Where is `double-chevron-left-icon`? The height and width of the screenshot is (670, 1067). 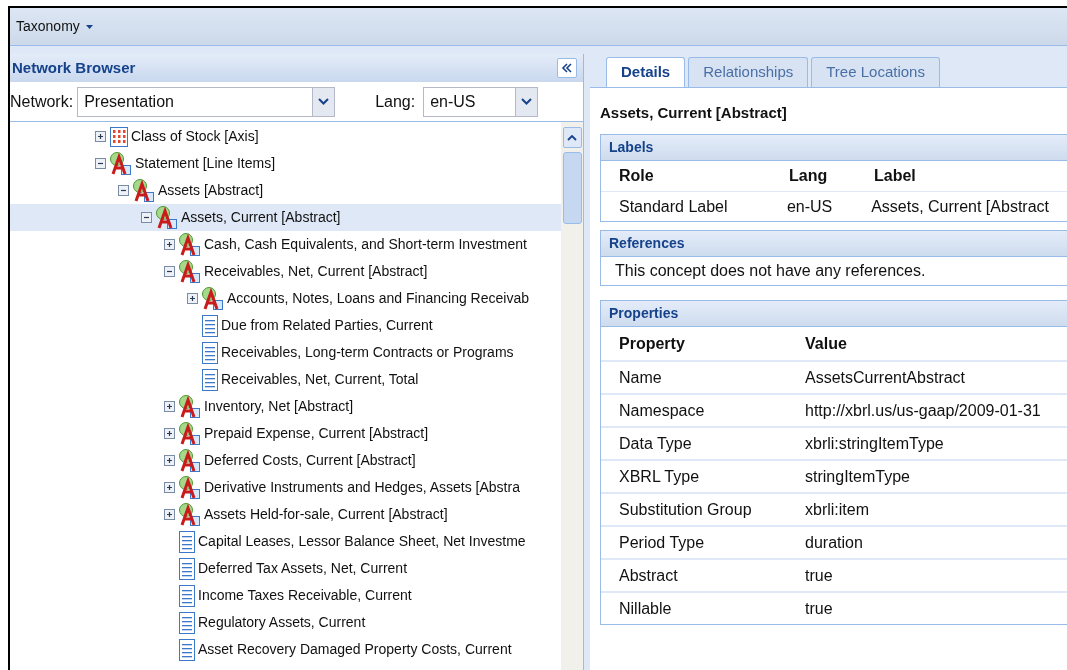
double-chevron-left-icon is located at coordinates (567, 68).